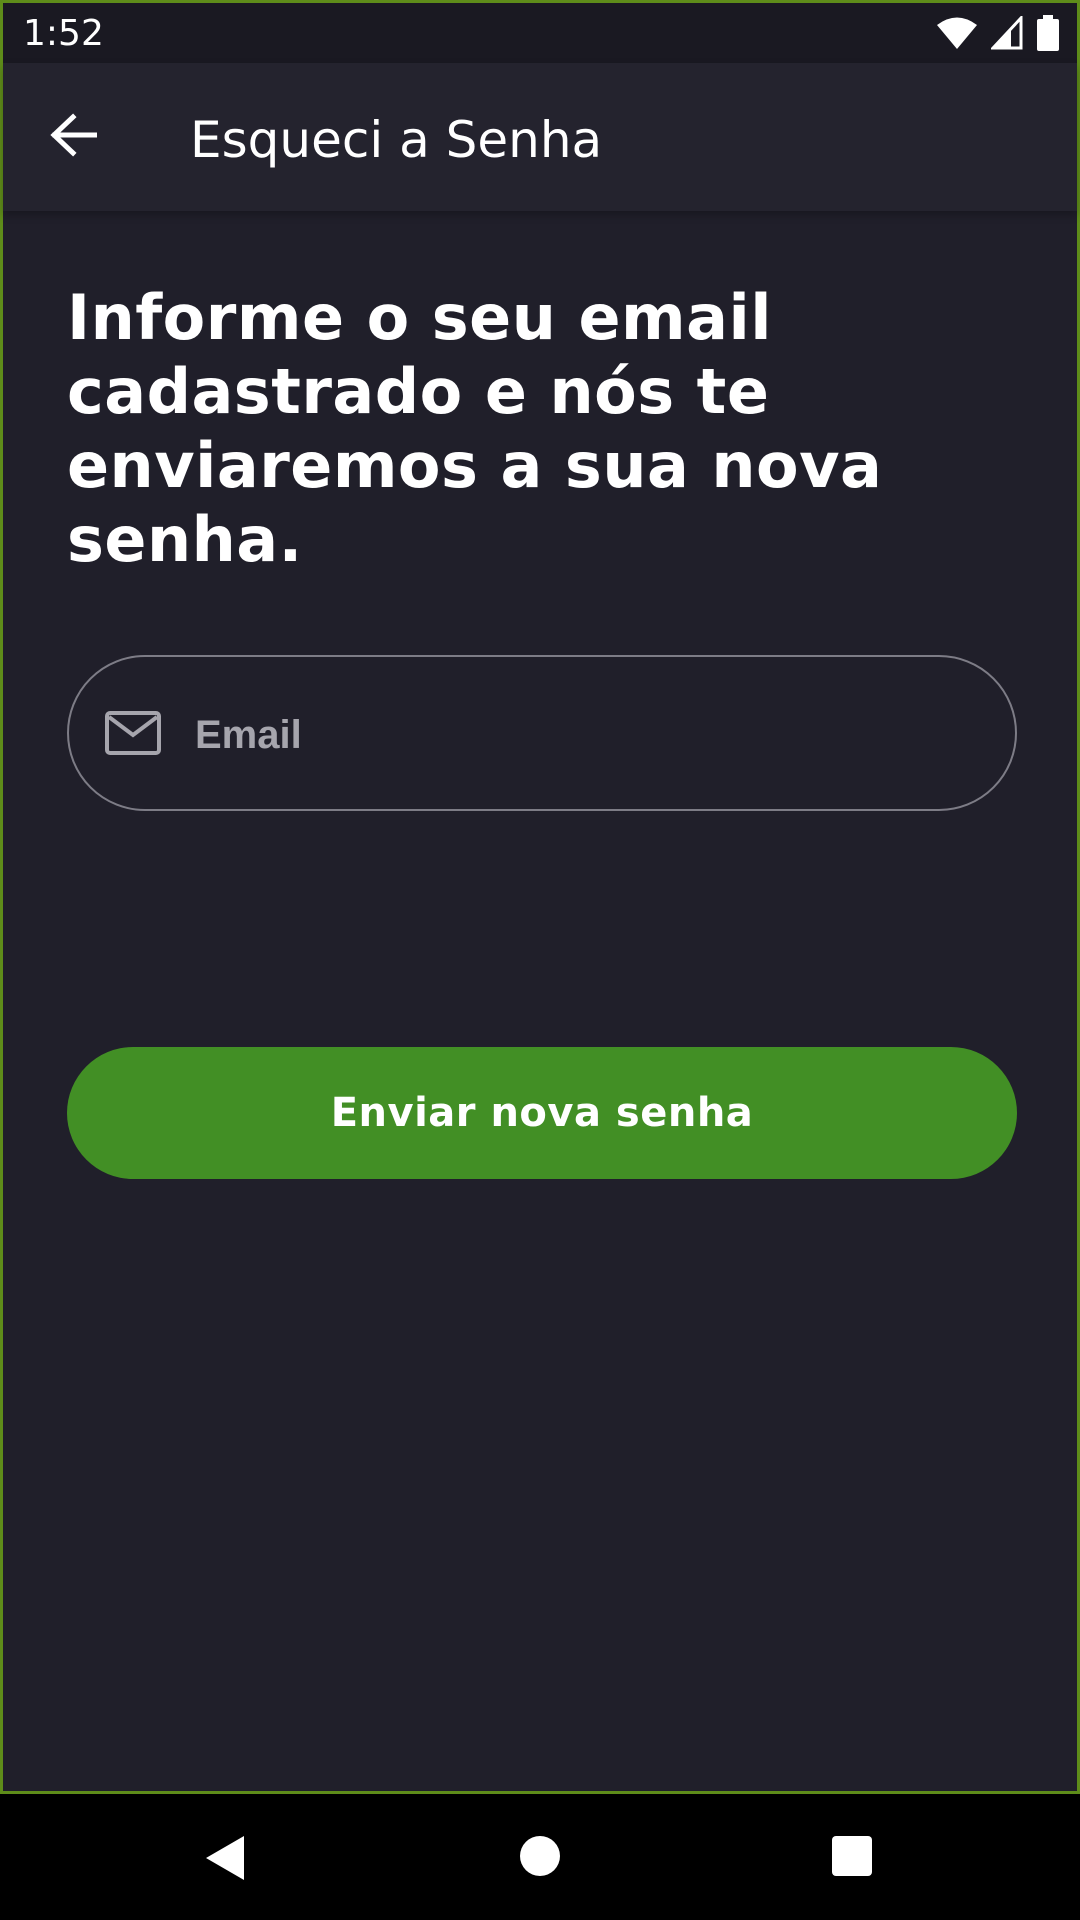  Describe the element at coordinates (133, 733) in the screenshot. I see `mail-icon` at that location.